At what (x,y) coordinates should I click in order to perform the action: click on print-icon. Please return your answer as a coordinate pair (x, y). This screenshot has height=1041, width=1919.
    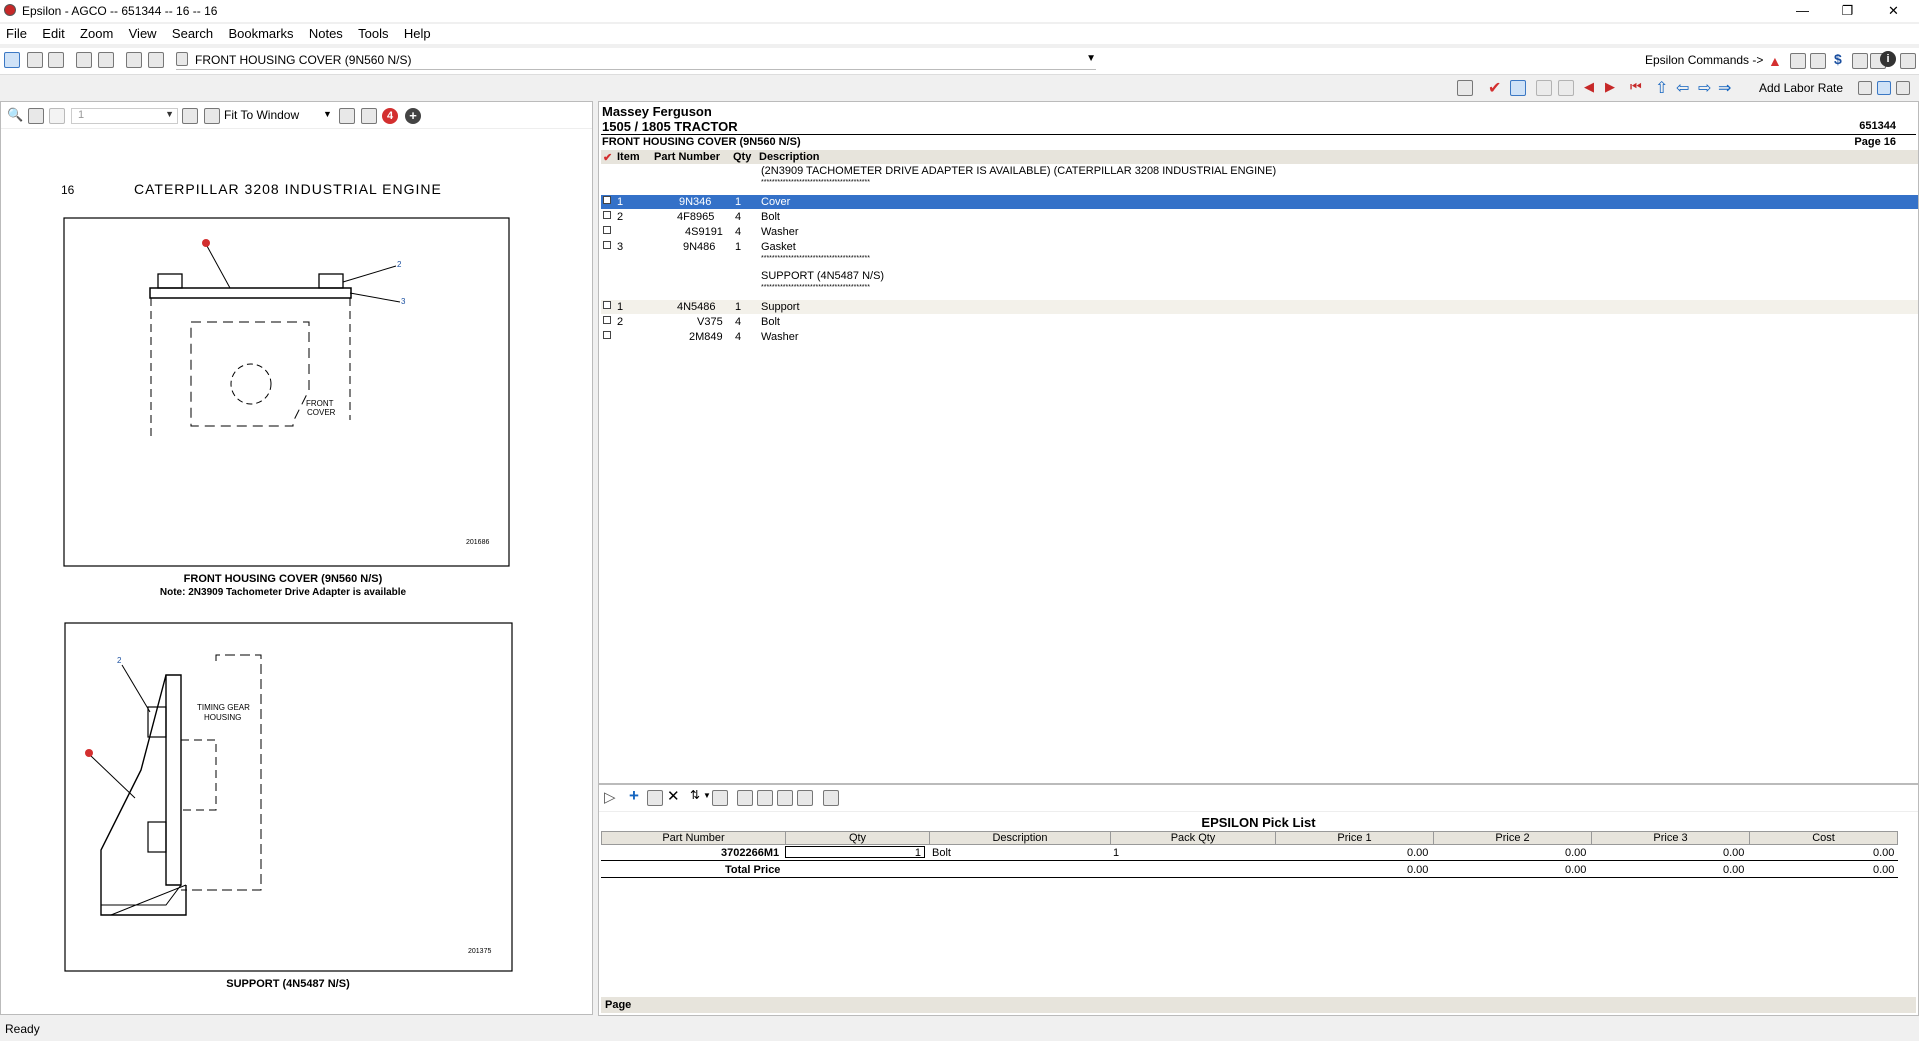
    Looking at the image, I should click on (56, 60).